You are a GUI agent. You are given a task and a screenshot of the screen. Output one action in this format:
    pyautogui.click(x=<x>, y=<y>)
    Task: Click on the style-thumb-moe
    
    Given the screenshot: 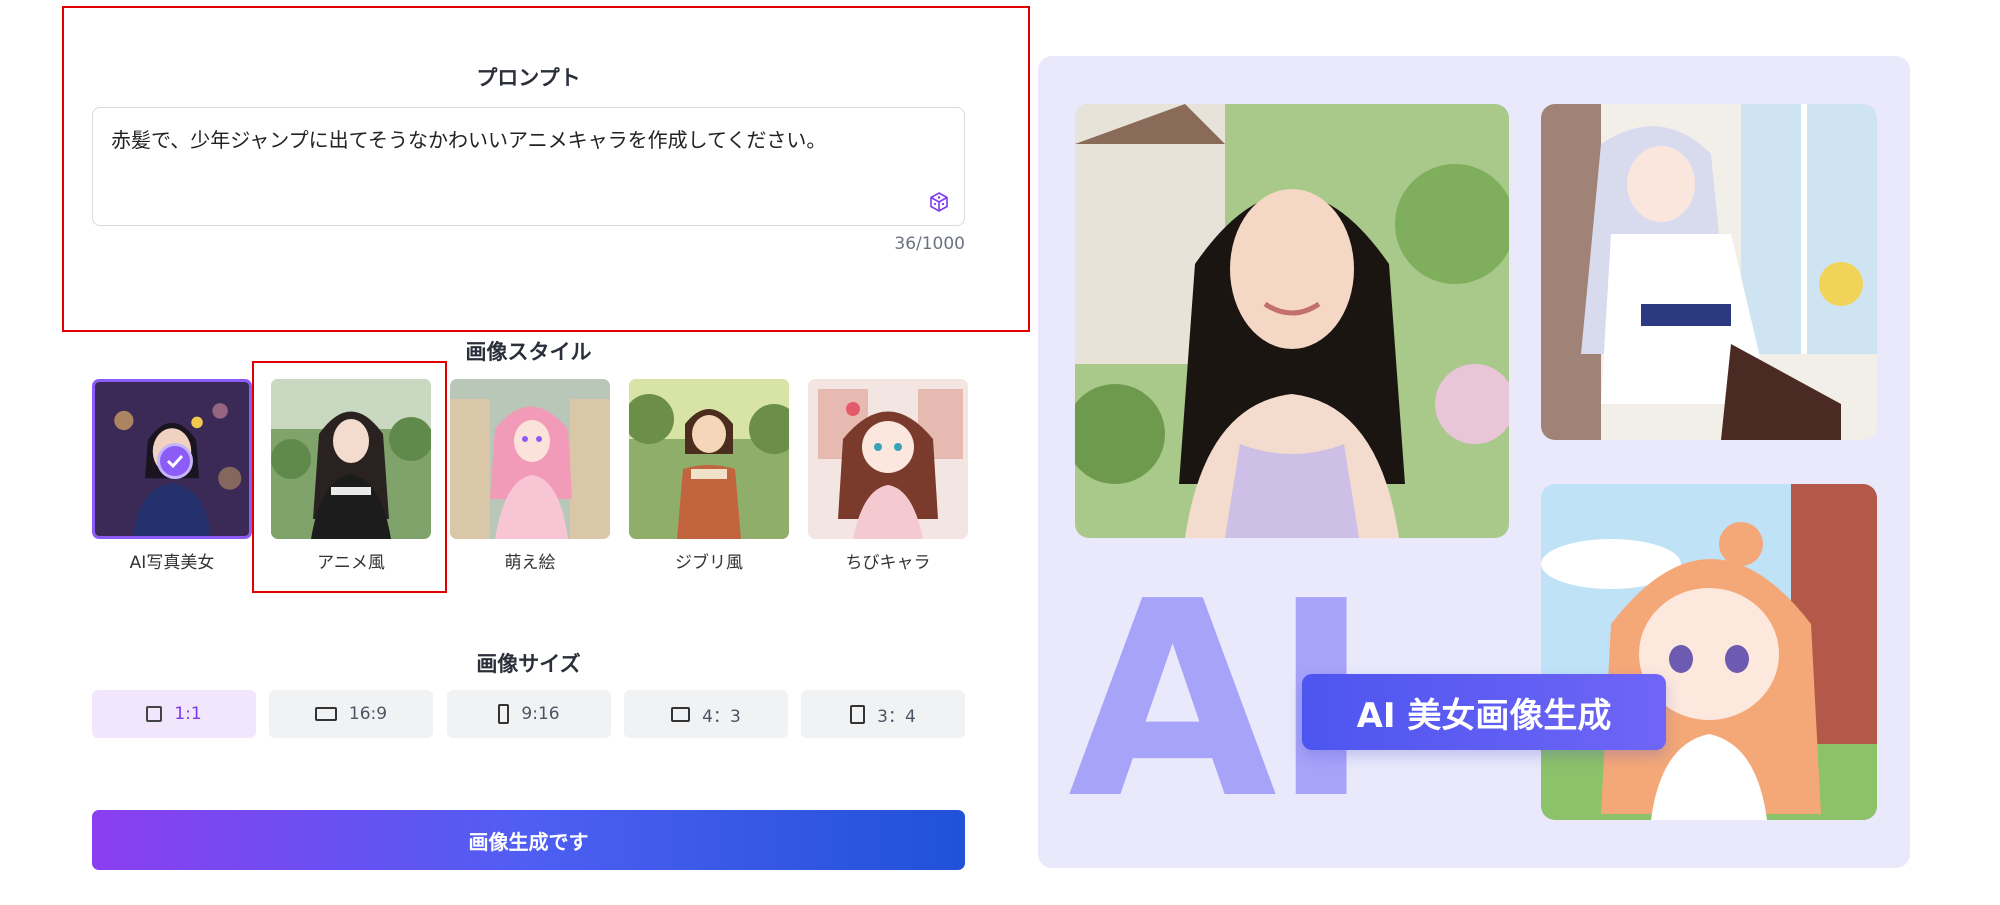 What is the action you would take?
    pyautogui.click(x=530, y=459)
    